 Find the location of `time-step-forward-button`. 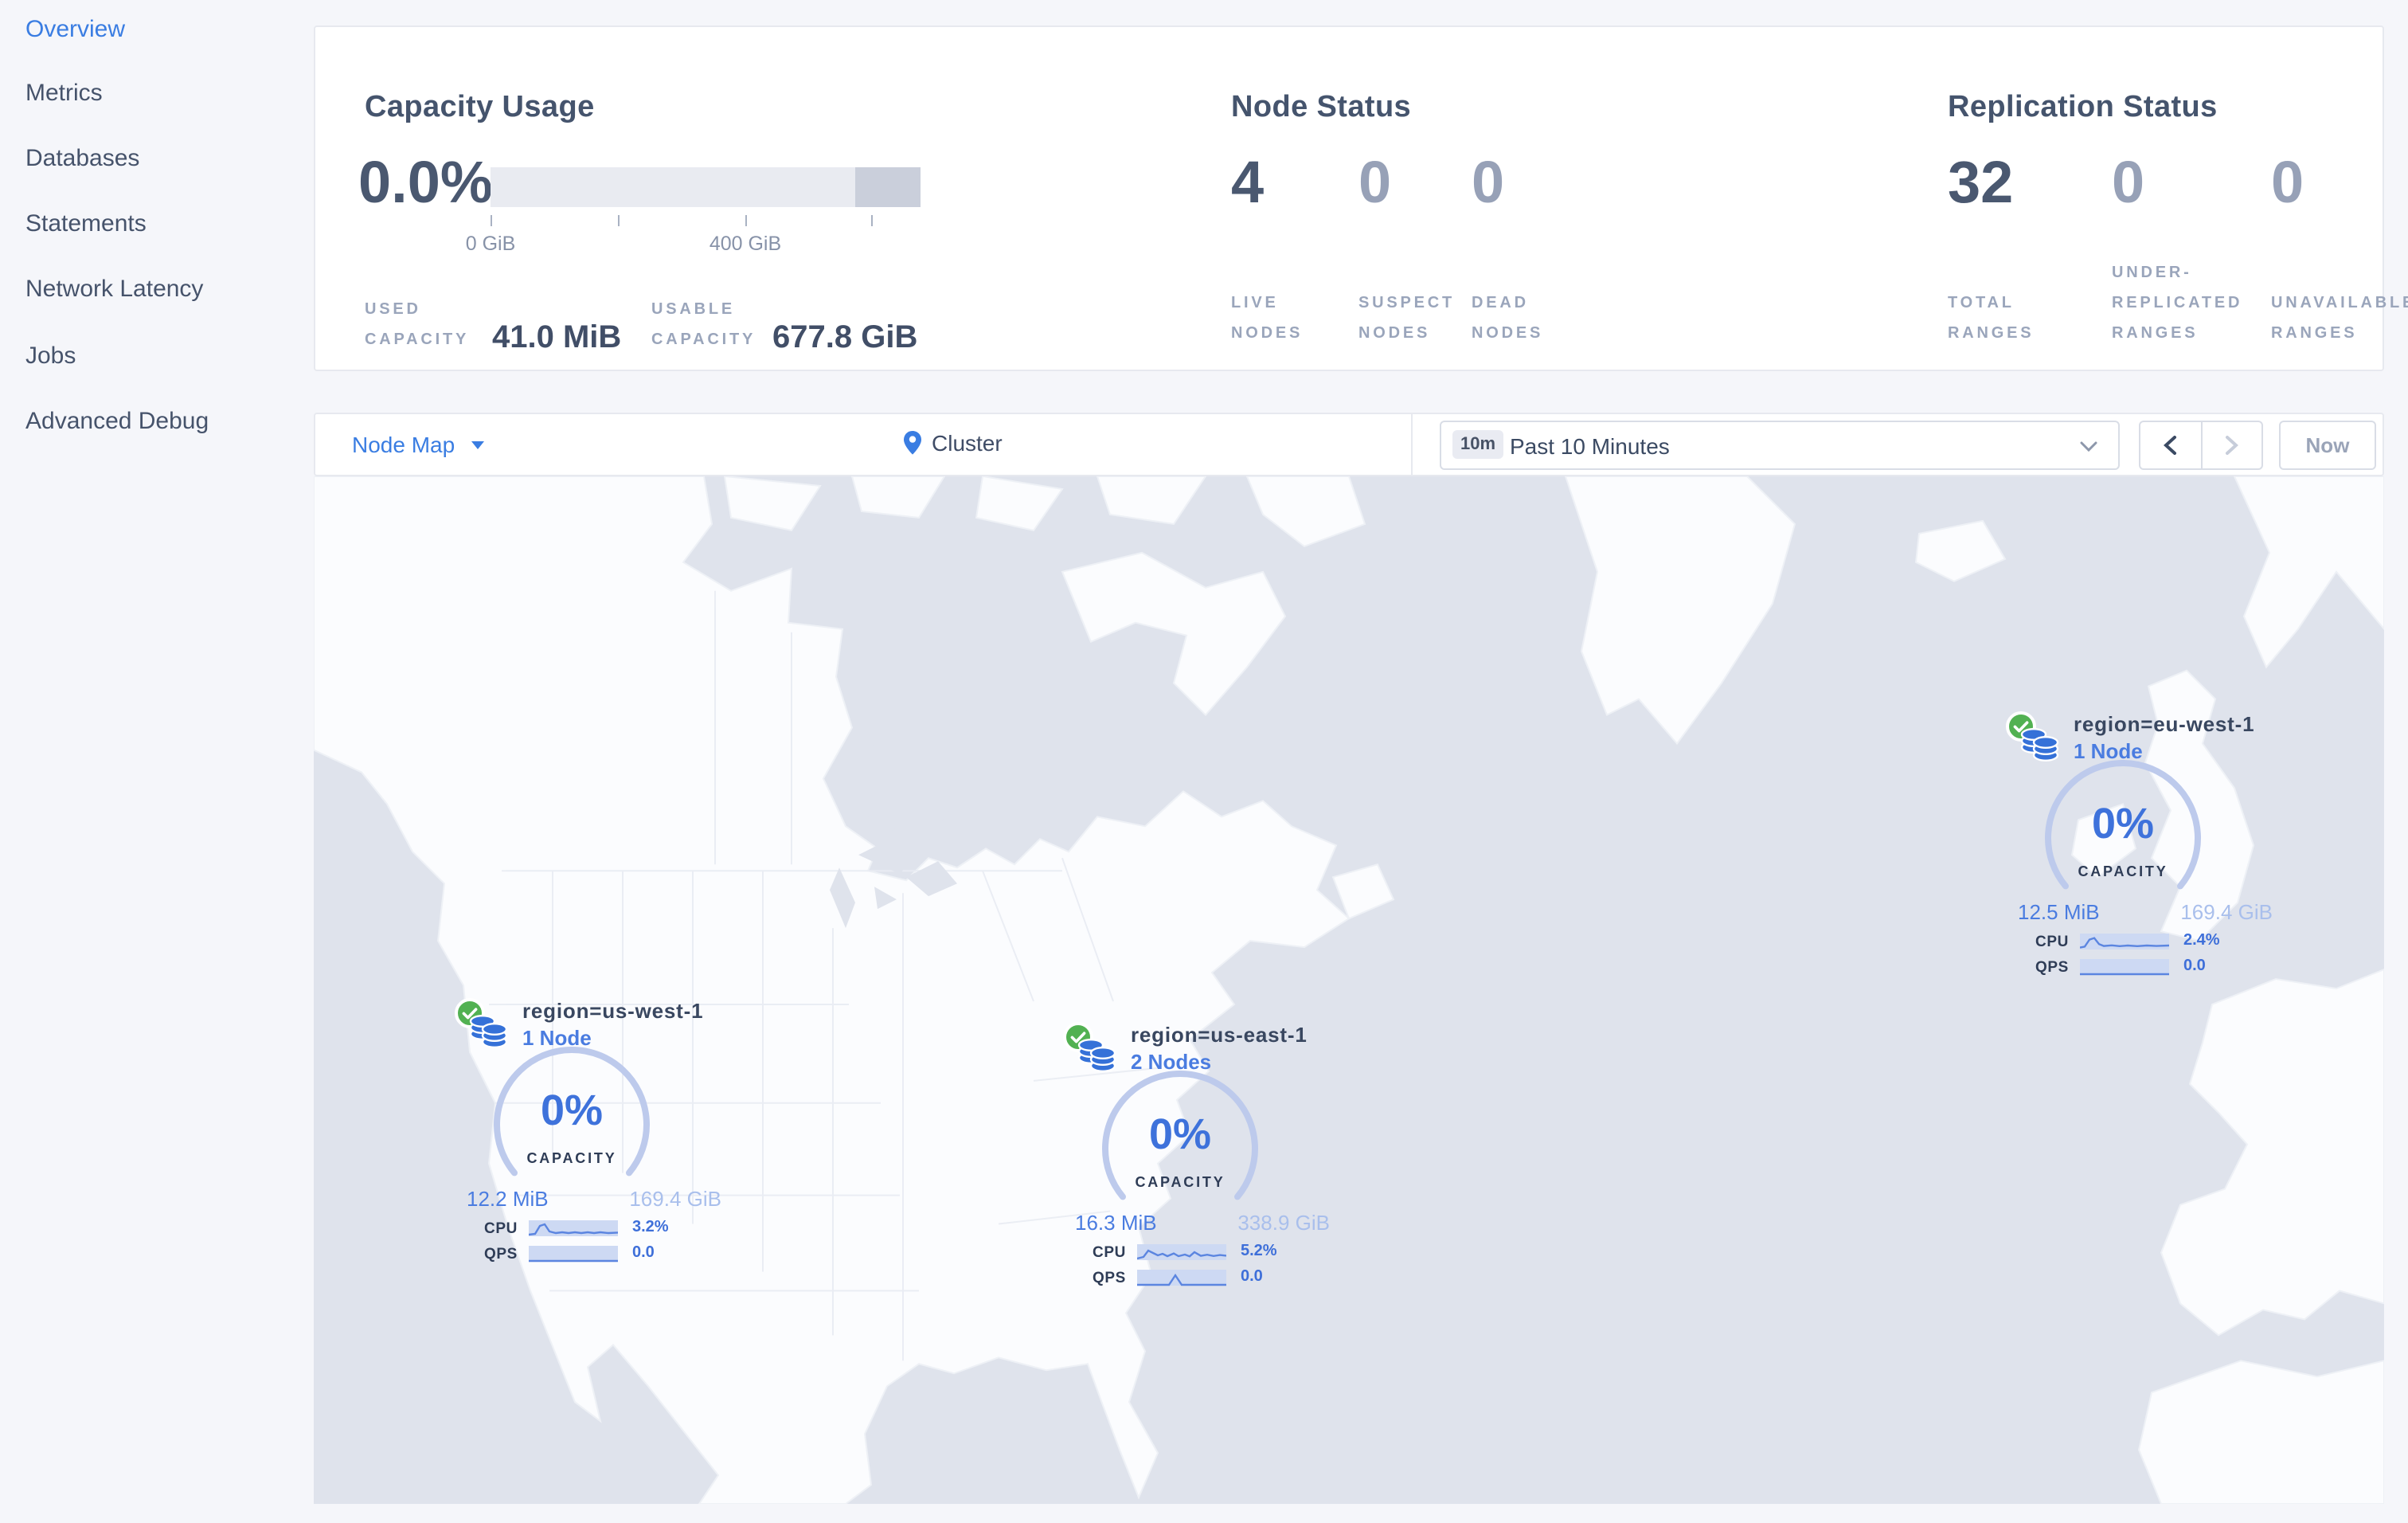

time-step-forward-button is located at coordinates (2231, 445).